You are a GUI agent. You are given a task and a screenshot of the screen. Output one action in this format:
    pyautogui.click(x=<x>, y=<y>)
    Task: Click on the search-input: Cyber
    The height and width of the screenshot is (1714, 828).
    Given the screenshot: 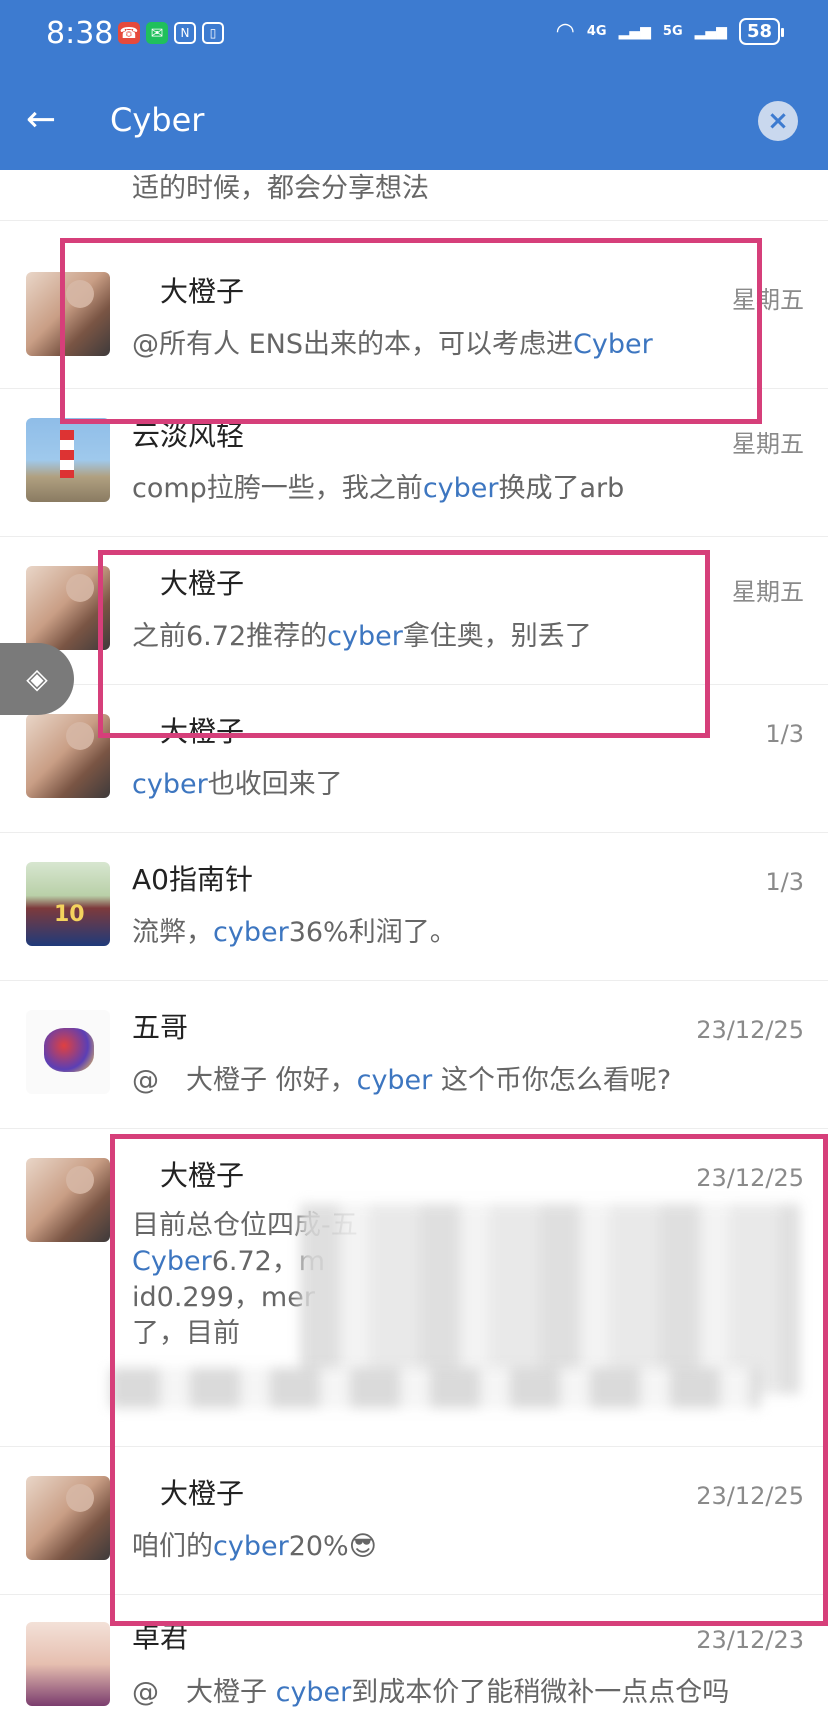 What is the action you would take?
    pyautogui.click(x=157, y=120)
    